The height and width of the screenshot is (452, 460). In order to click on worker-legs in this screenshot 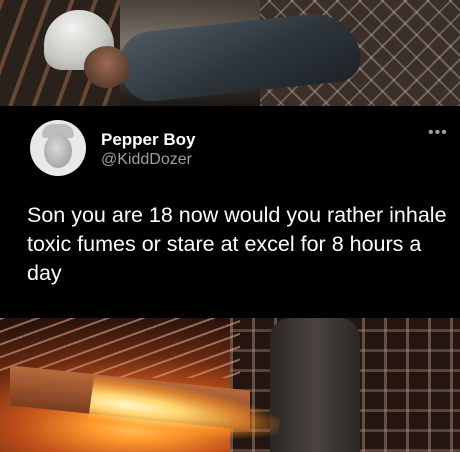, I will do `click(315, 385)`.